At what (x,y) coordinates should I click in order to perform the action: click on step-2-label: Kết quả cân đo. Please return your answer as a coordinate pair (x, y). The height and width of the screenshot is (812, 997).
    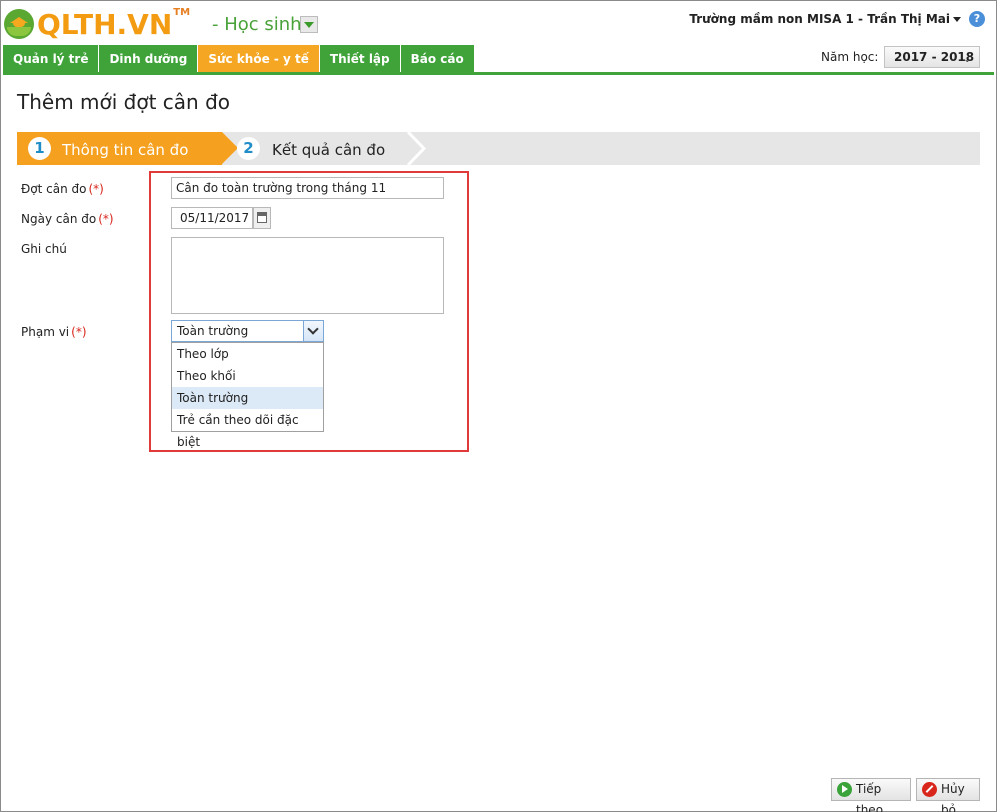
    Looking at the image, I should click on (328, 150).